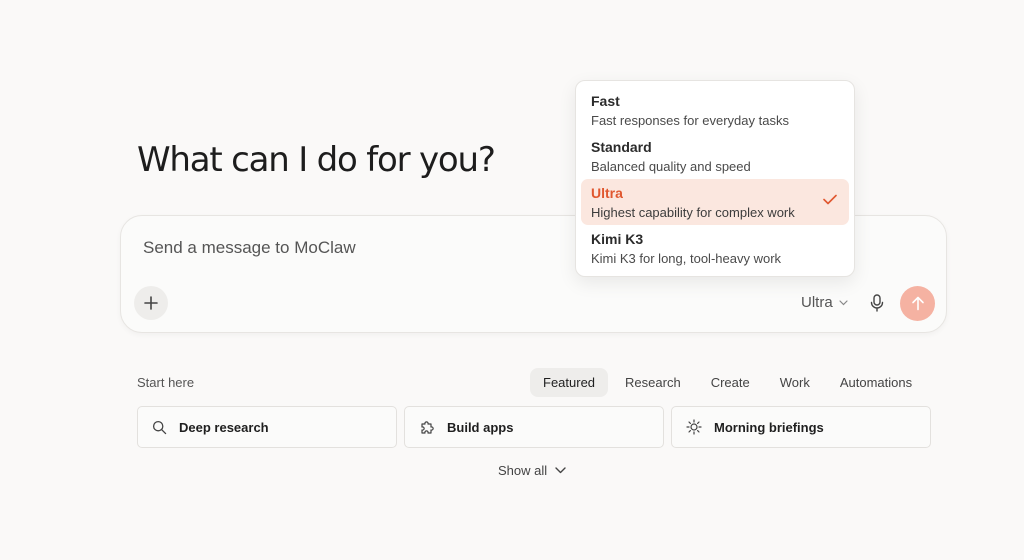  What do you see at coordinates (523, 470) in the screenshot?
I see `show-all-label: Show all` at bounding box center [523, 470].